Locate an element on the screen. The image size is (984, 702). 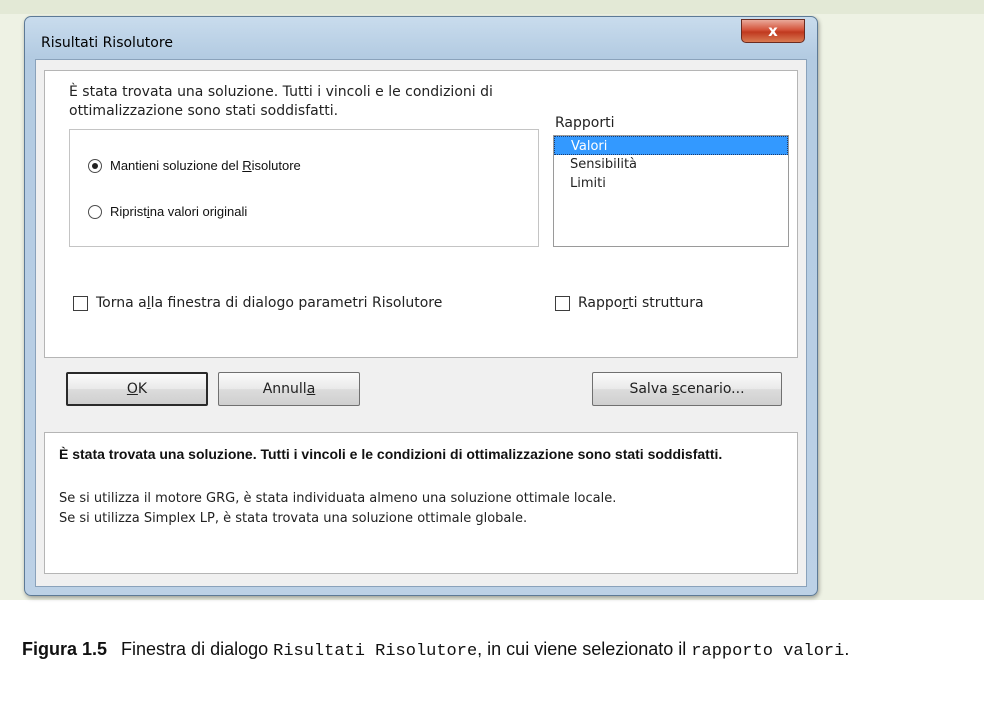
return-to-parameters-checkbox is located at coordinates (80, 303).